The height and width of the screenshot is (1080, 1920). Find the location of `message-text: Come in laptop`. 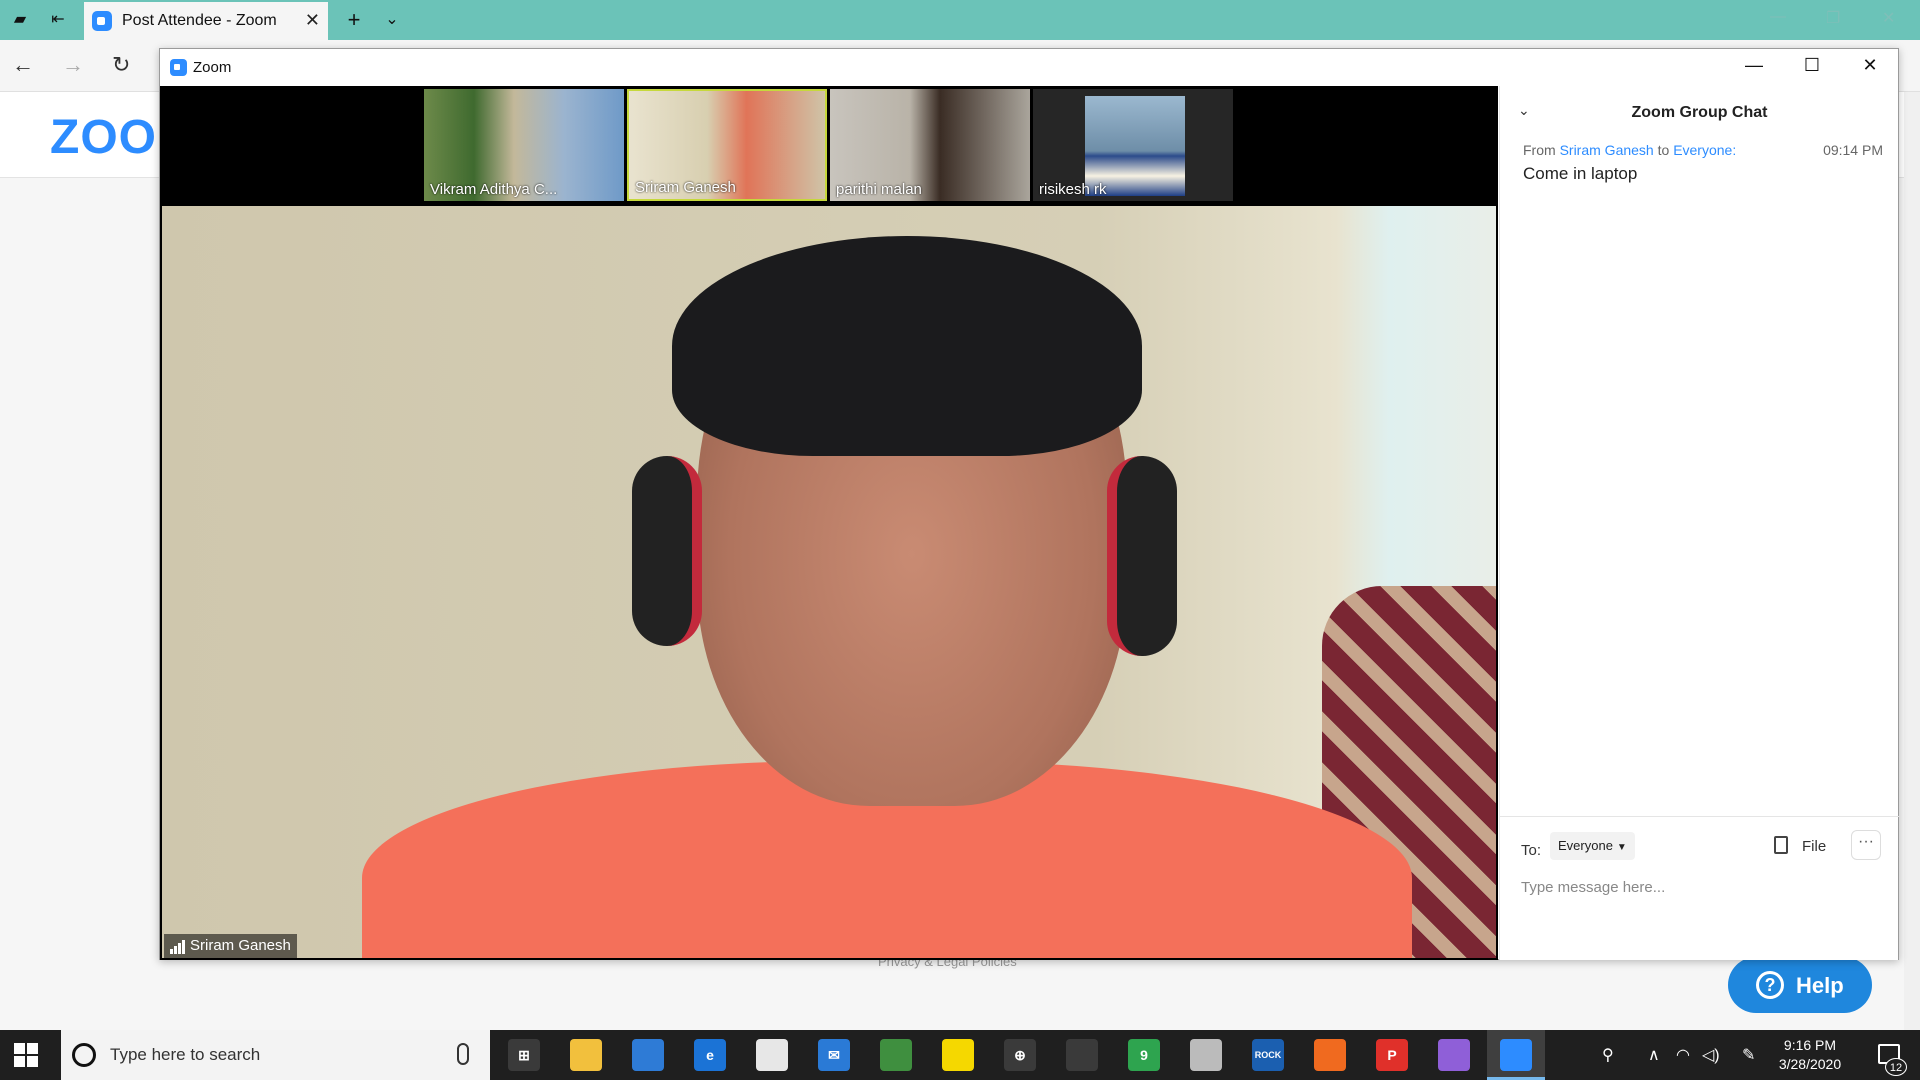

message-text: Come in laptop is located at coordinates (1580, 173).